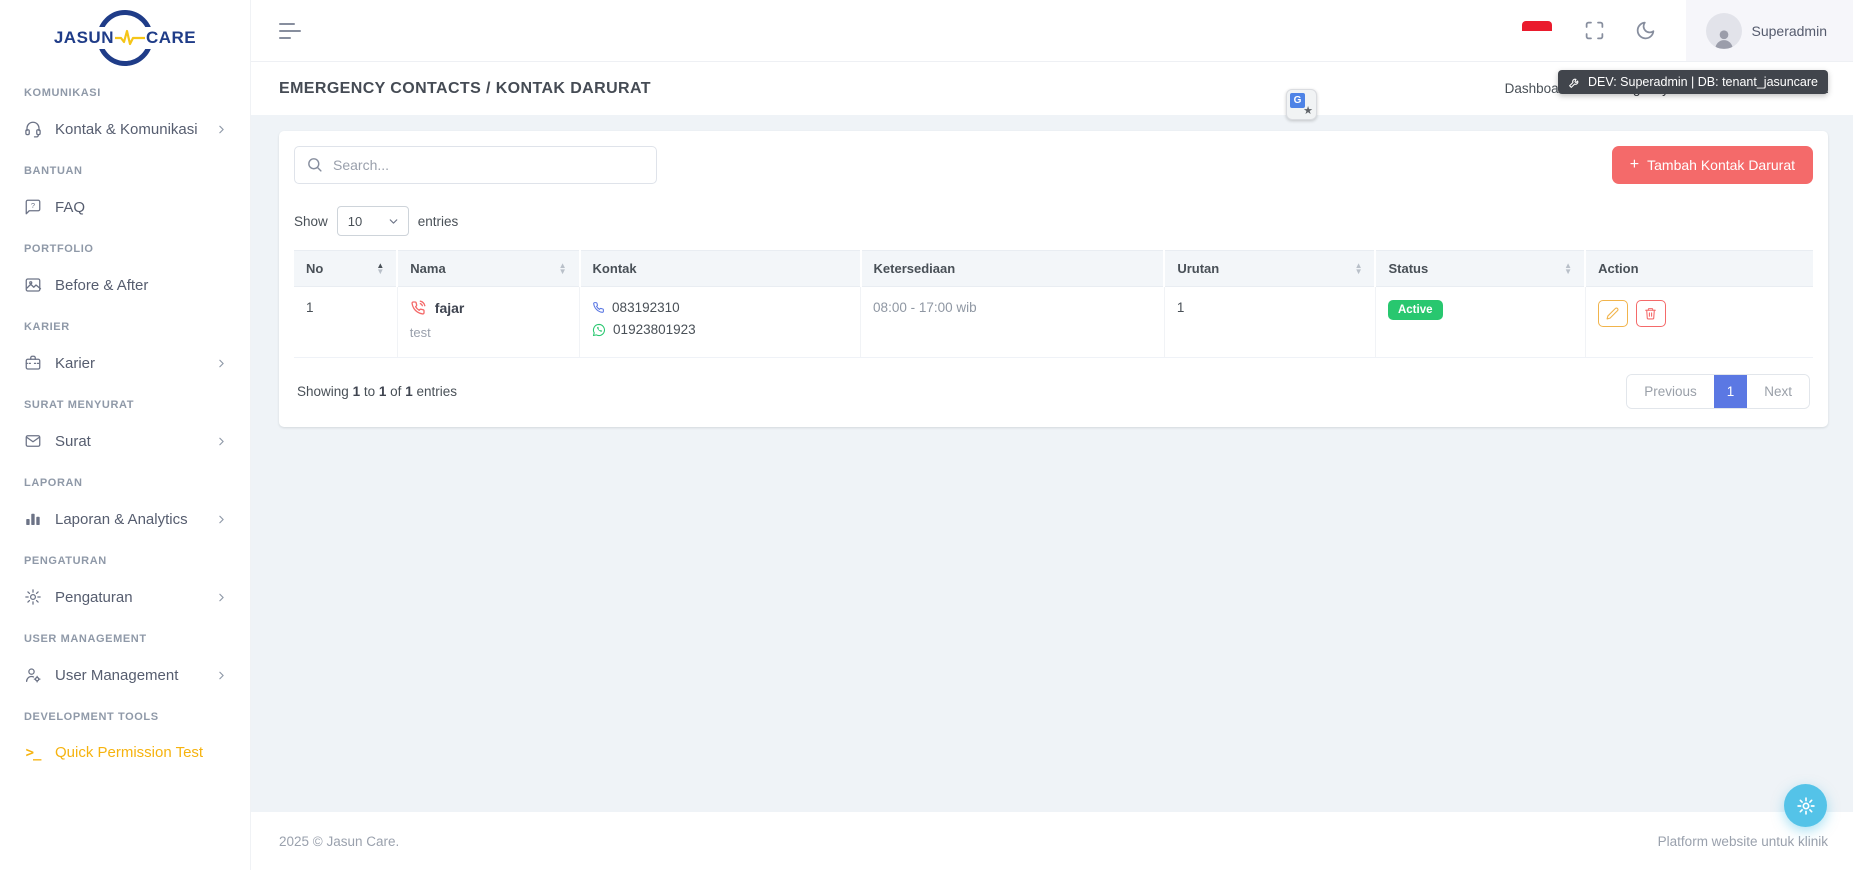 The width and height of the screenshot is (1853, 870). I want to click on sidebar-item-faq: ? FAQ, so click(125, 207).